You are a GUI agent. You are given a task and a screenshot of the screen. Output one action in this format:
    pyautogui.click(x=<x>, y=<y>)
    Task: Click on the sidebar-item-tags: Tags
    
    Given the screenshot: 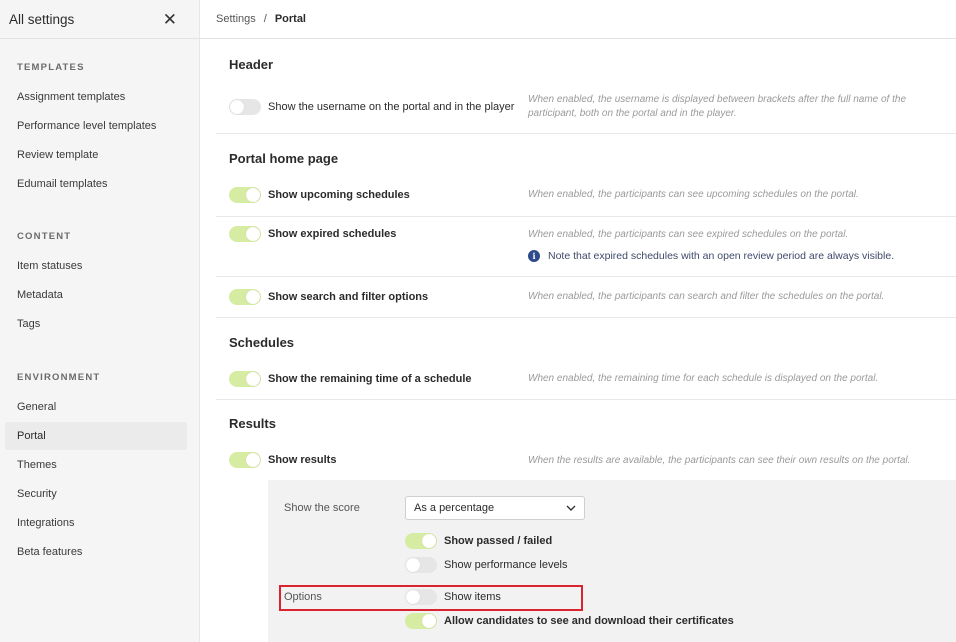 What is the action you would take?
    pyautogui.click(x=99, y=324)
    